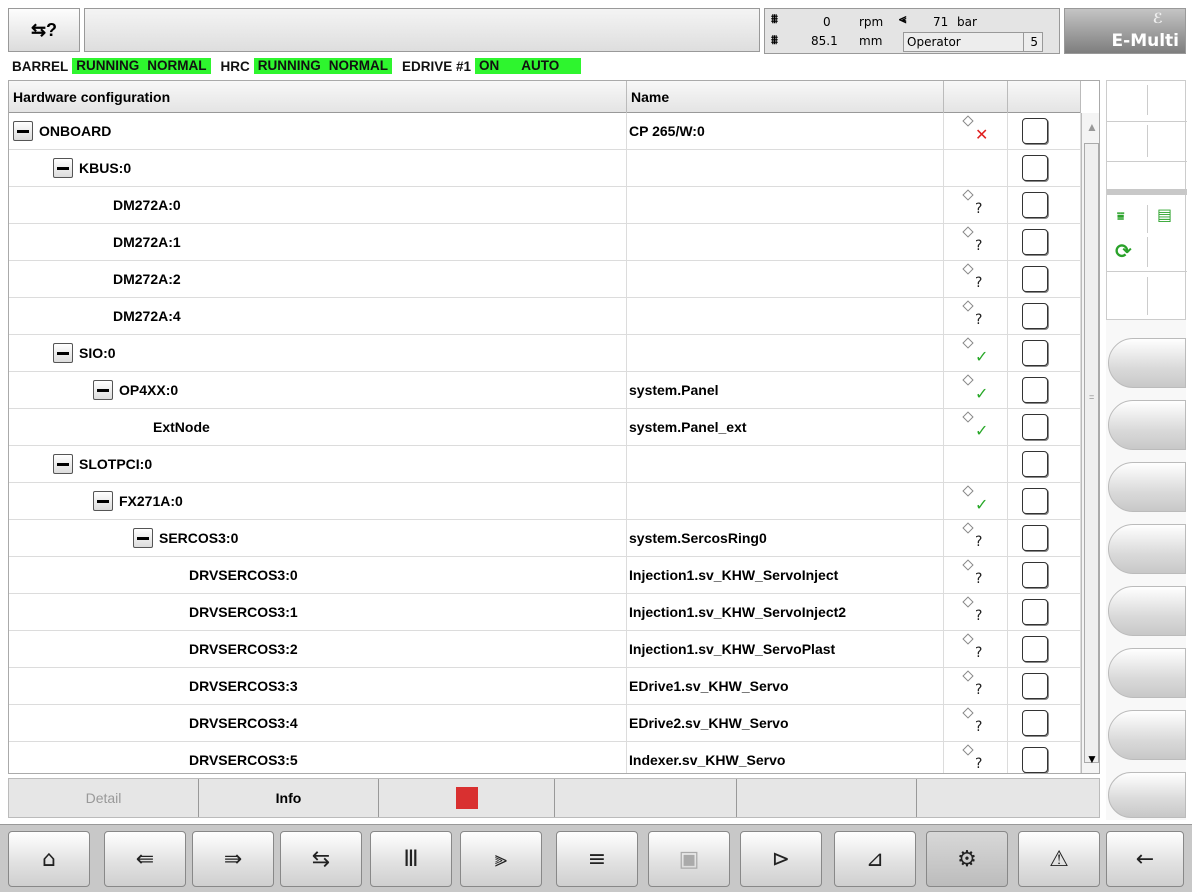 The height and width of the screenshot is (892, 1192). I want to click on status-unknown-icon: ?, so click(978, 758).